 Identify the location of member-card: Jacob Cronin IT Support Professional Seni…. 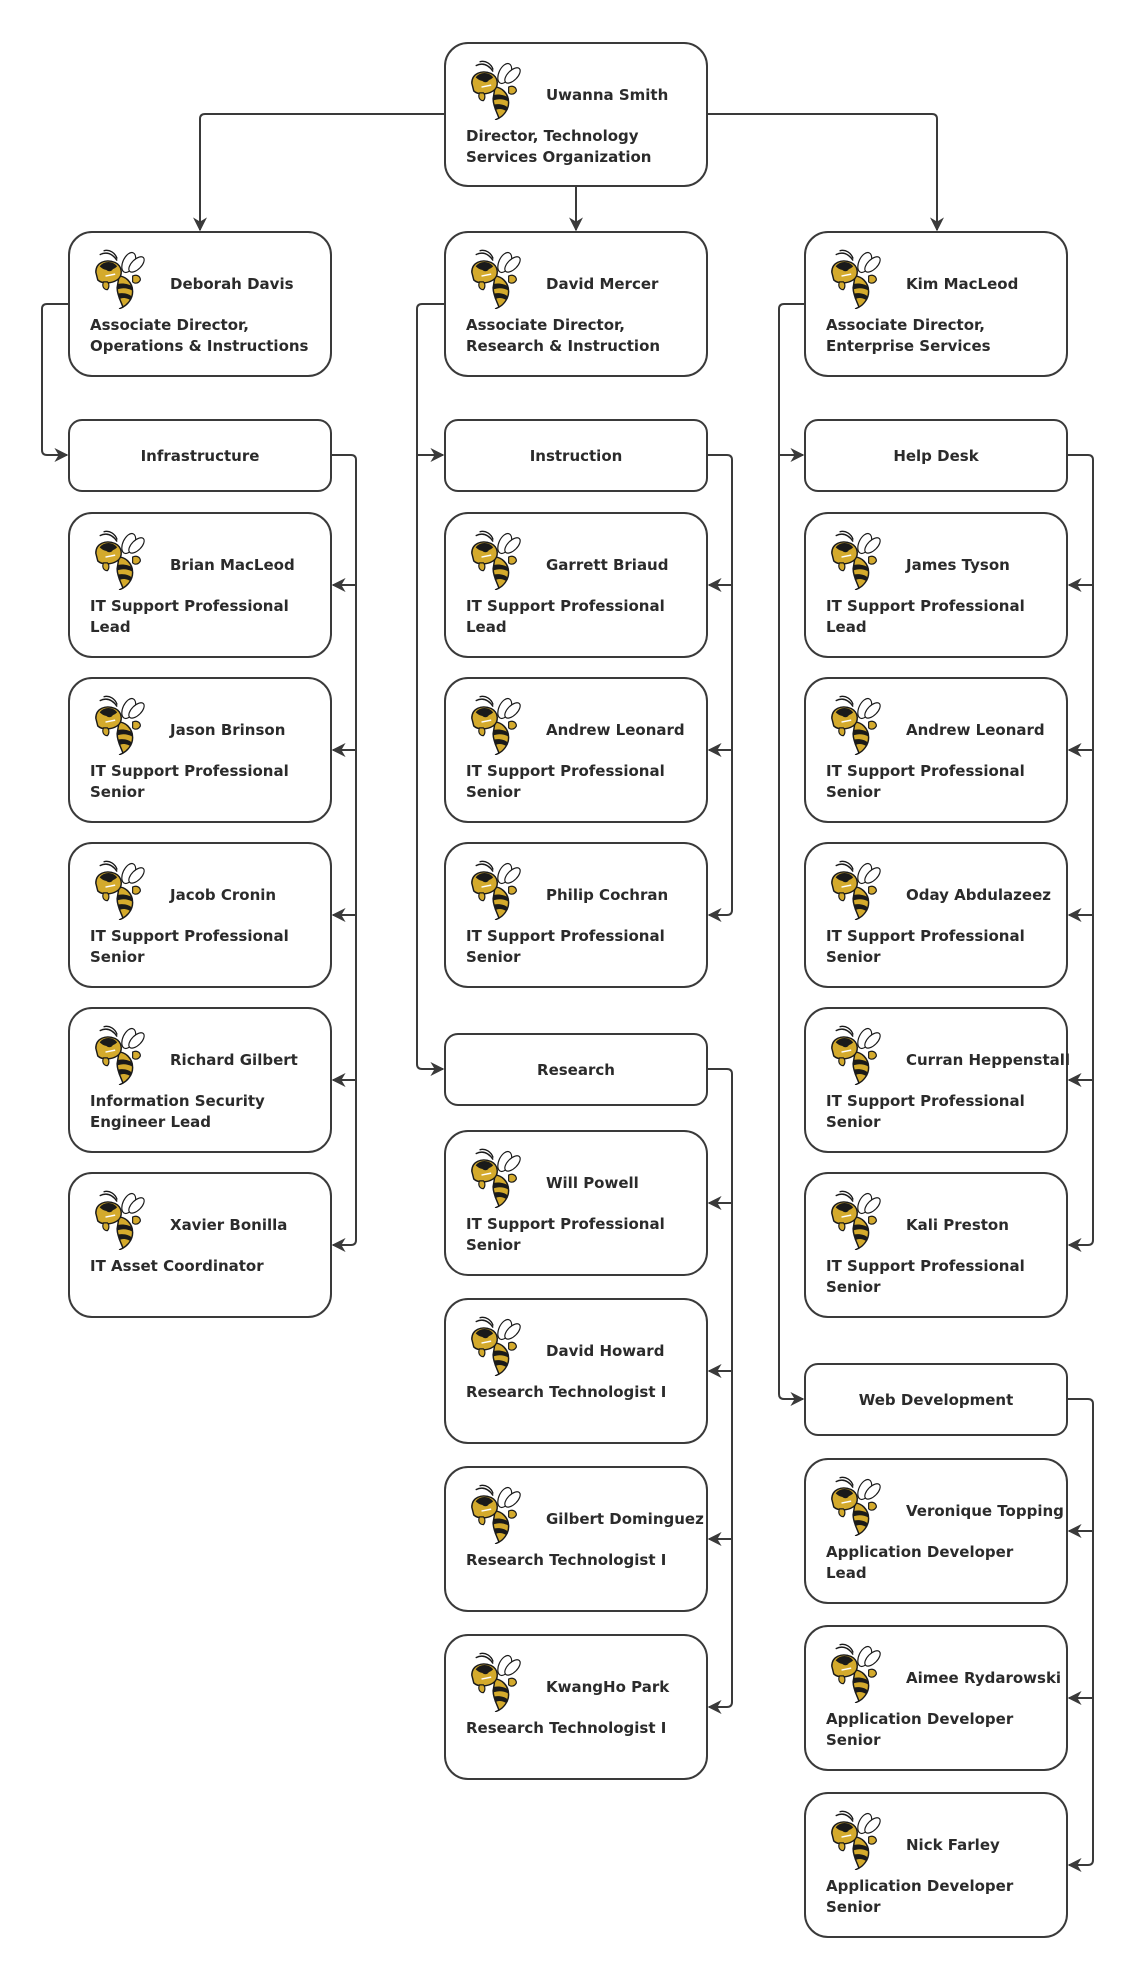
(200, 915).